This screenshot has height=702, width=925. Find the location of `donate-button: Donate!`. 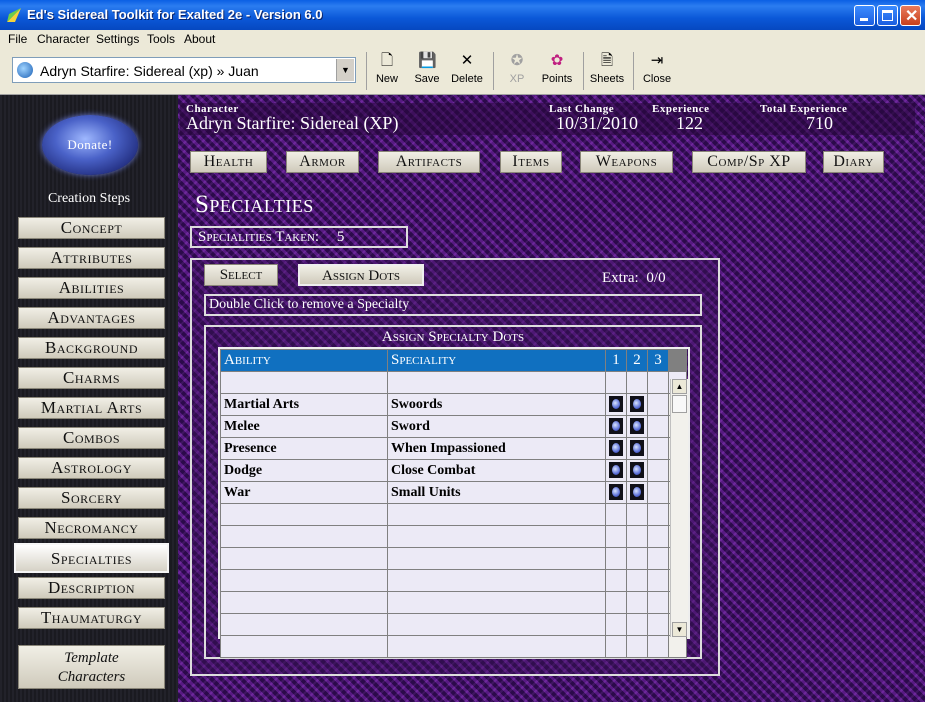

donate-button: Donate! is located at coordinates (90, 145).